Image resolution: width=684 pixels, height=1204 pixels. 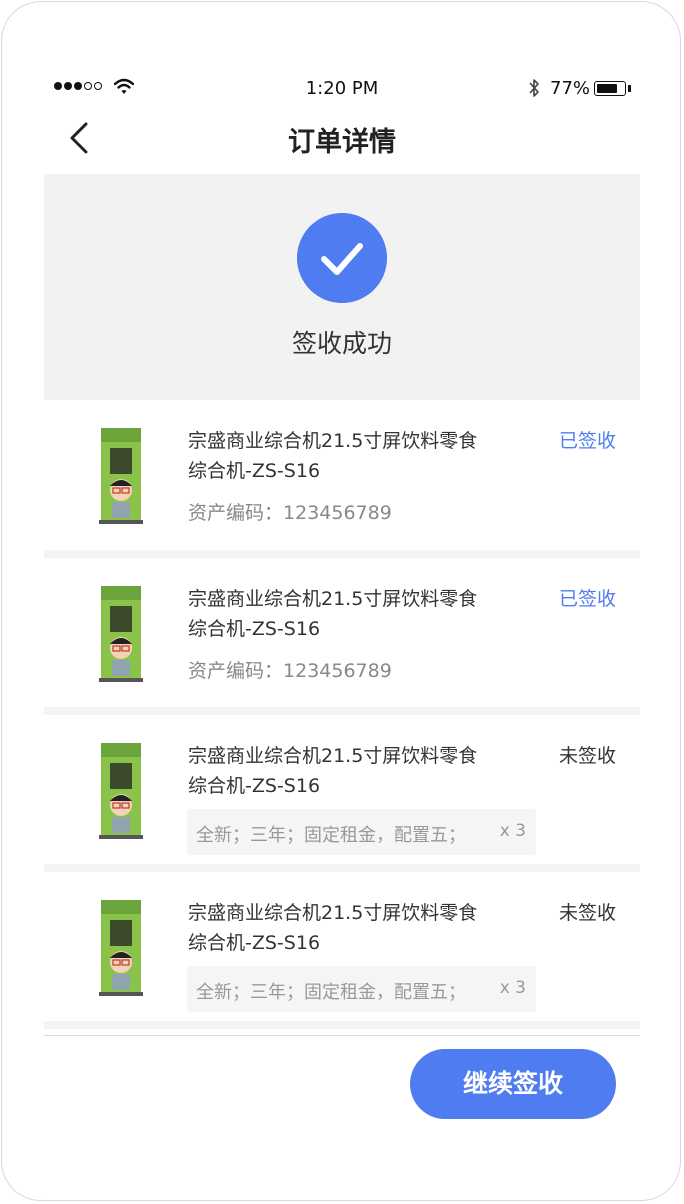 I want to click on status-bar: 1:20 PM 77%, so click(x=342, y=89).